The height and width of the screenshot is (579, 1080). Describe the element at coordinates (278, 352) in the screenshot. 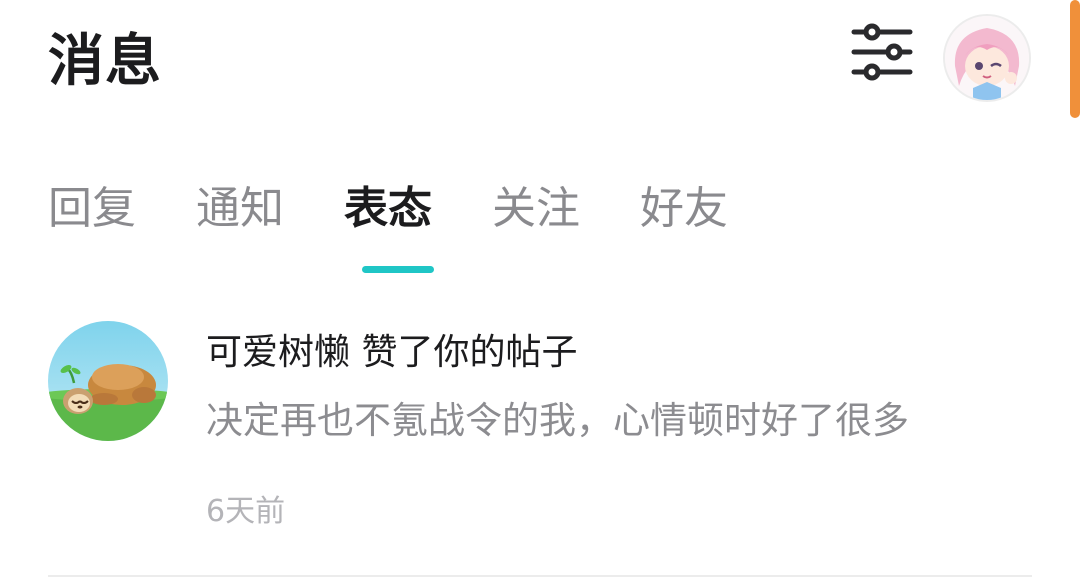

I see `notification-username: 可爱树懒` at that location.